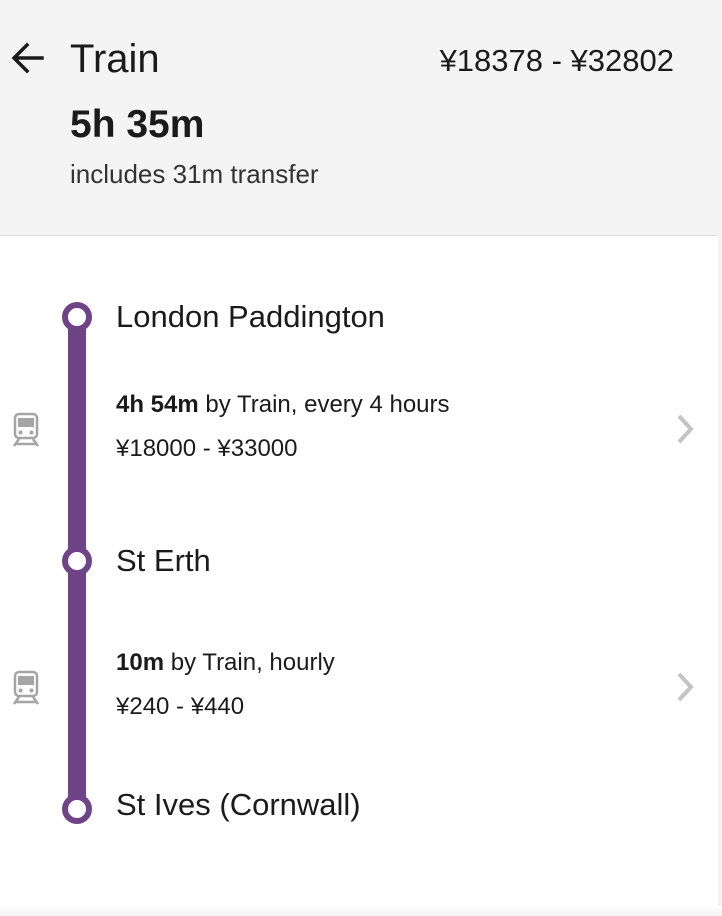 This screenshot has height=916, width=722. Describe the element at coordinates (163, 560) in the screenshot. I see `stop-name-transfer: St Erth` at that location.